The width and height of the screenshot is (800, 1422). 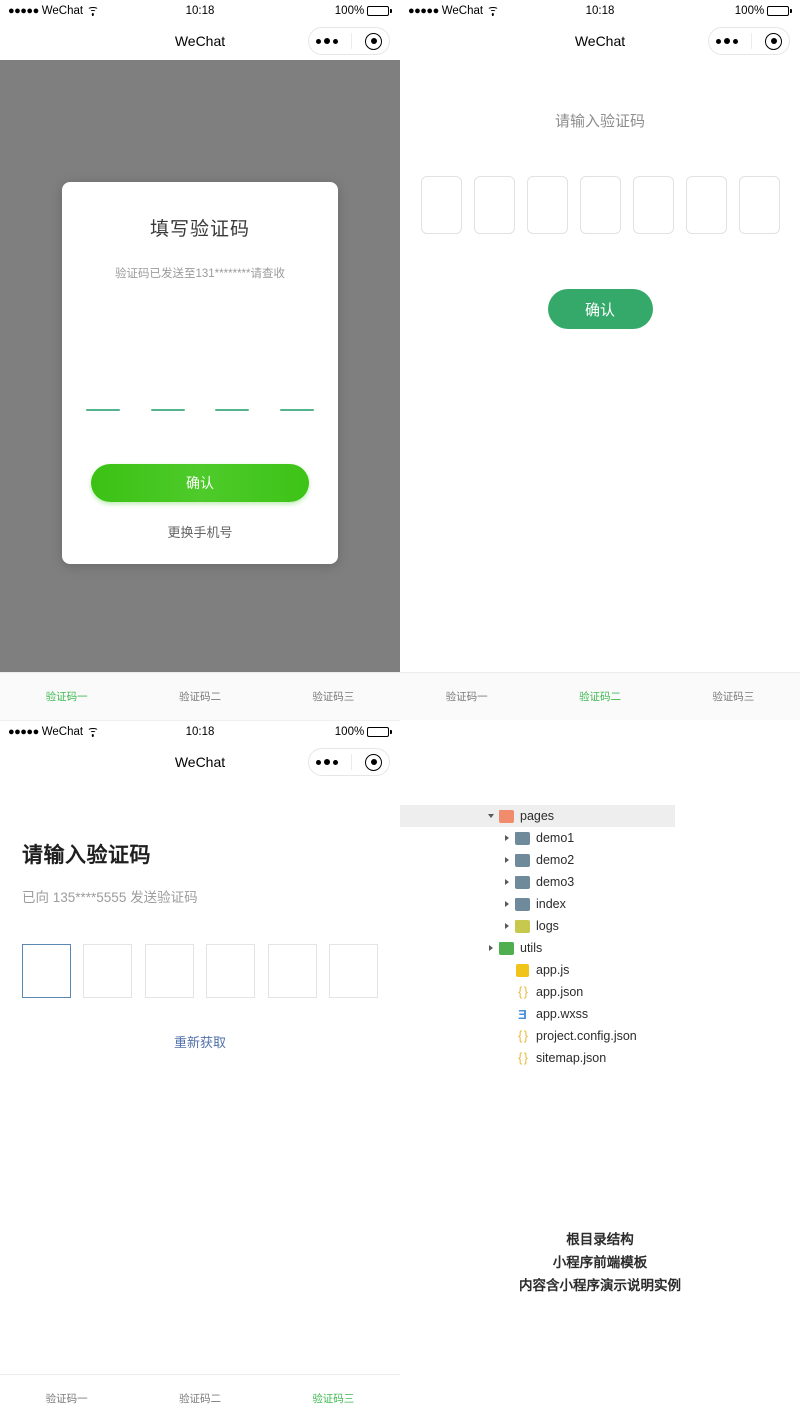 What do you see at coordinates (642, 1058) in the screenshot?
I see `tree-row: { } sitemap.json` at bounding box center [642, 1058].